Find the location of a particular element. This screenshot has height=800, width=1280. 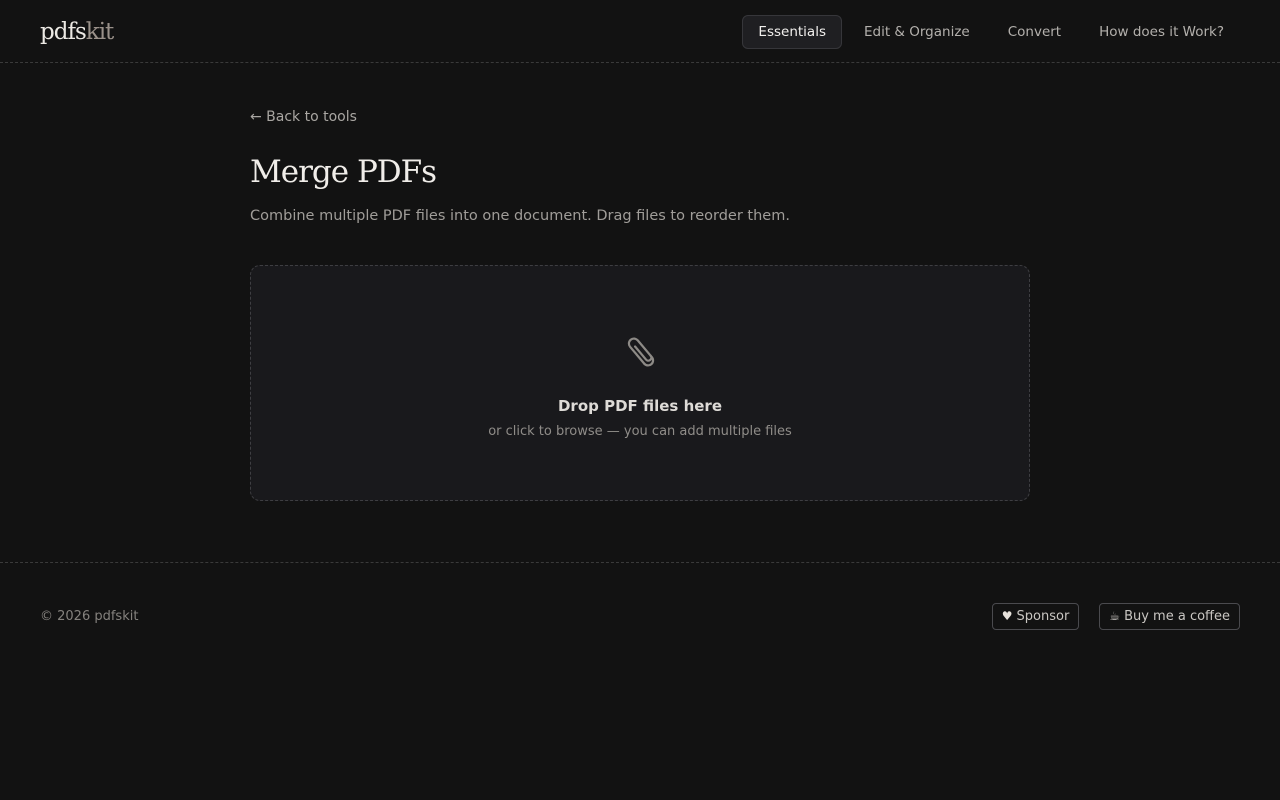

nav-how-it-works: How does it Work? is located at coordinates (1161, 32).